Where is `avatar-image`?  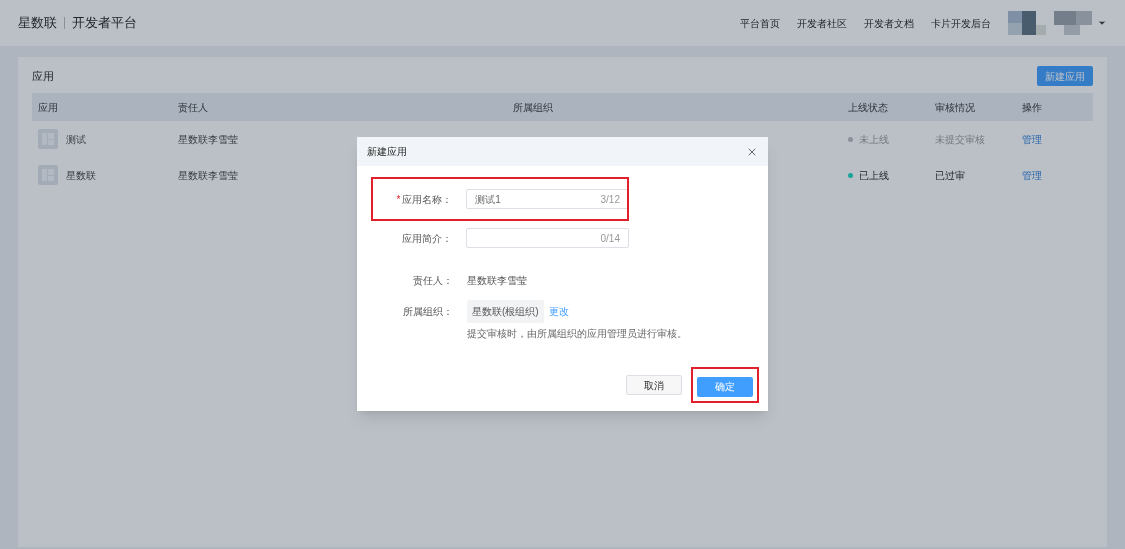 avatar-image is located at coordinates (1051, 23).